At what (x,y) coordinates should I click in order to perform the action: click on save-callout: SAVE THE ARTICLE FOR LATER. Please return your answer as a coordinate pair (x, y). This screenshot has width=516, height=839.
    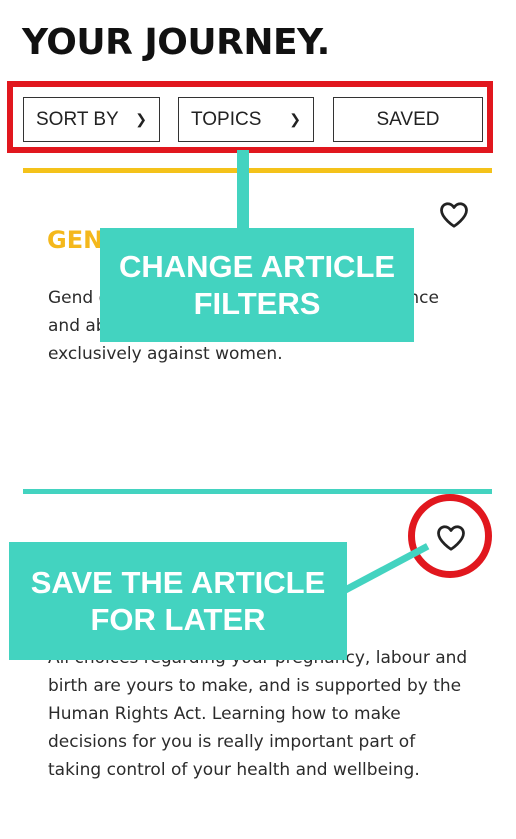
    Looking at the image, I should click on (178, 601).